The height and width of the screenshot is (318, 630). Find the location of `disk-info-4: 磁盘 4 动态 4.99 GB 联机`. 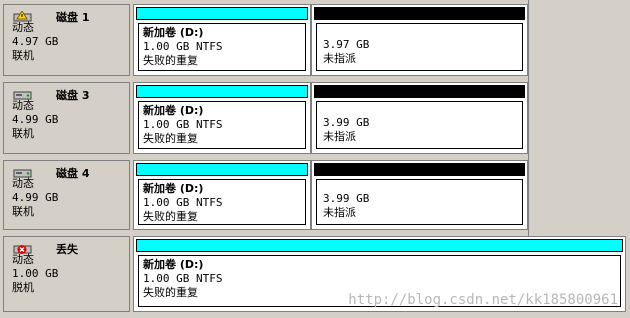

disk-info-4: 磁盘 4 动态 4.99 GB 联机 is located at coordinates (66, 195).